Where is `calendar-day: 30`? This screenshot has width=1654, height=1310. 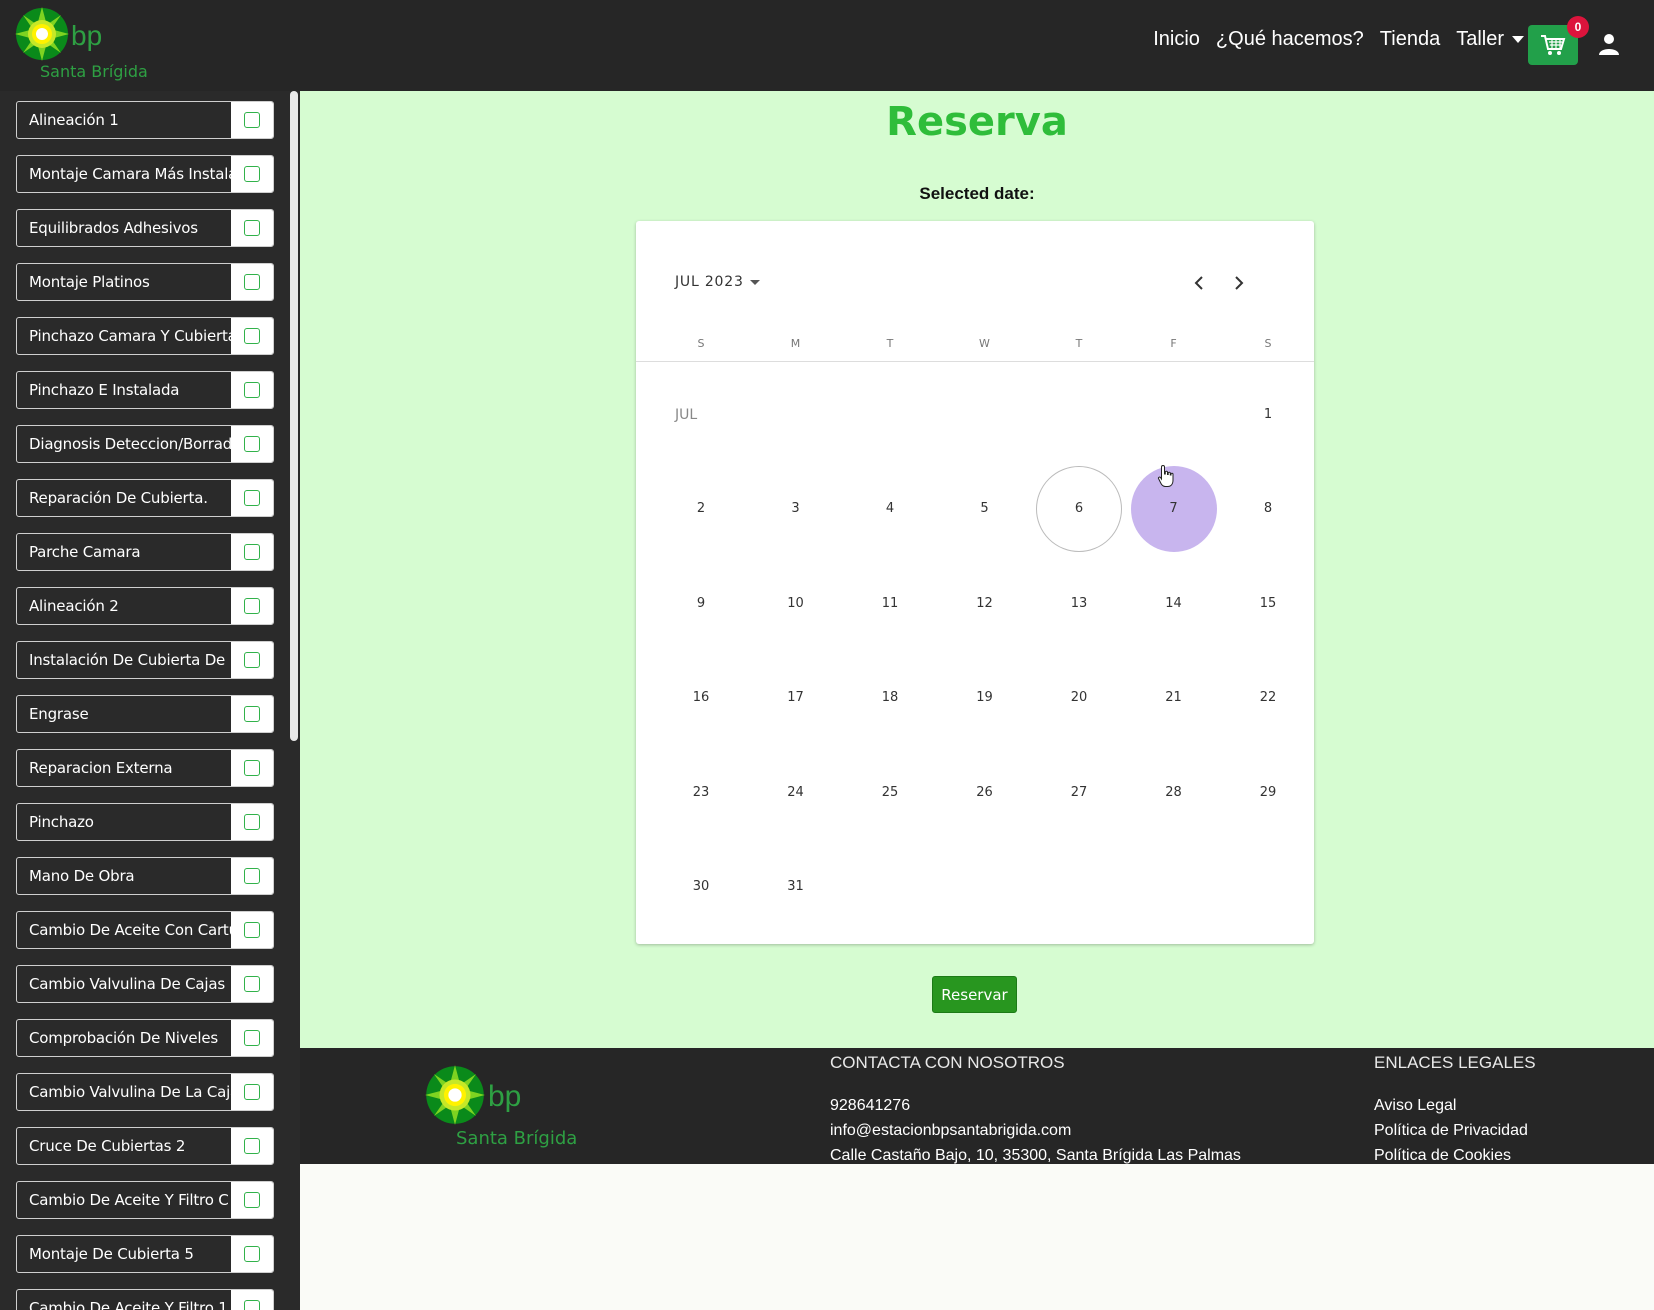 calendar-day: 30 is located at coordinates (701, 887).